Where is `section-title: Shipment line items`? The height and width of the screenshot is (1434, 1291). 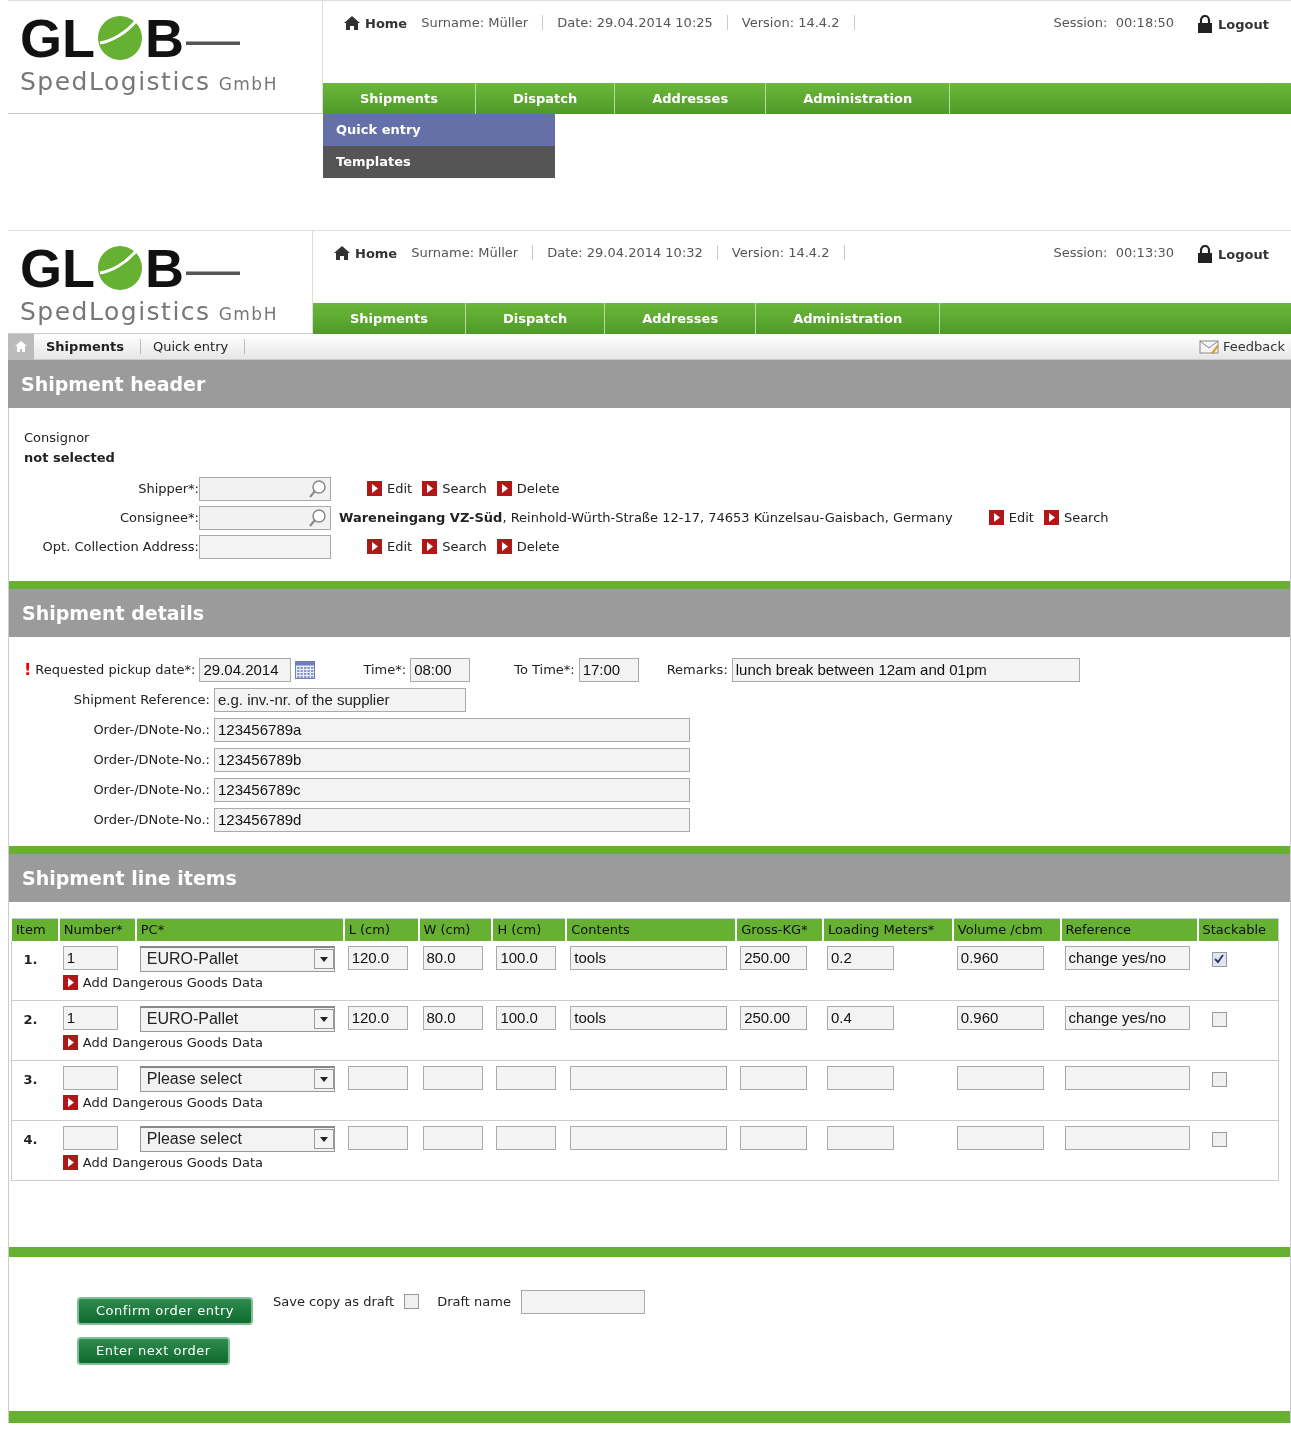
section-title: Shipment line items is located at coordinates (649, 878).